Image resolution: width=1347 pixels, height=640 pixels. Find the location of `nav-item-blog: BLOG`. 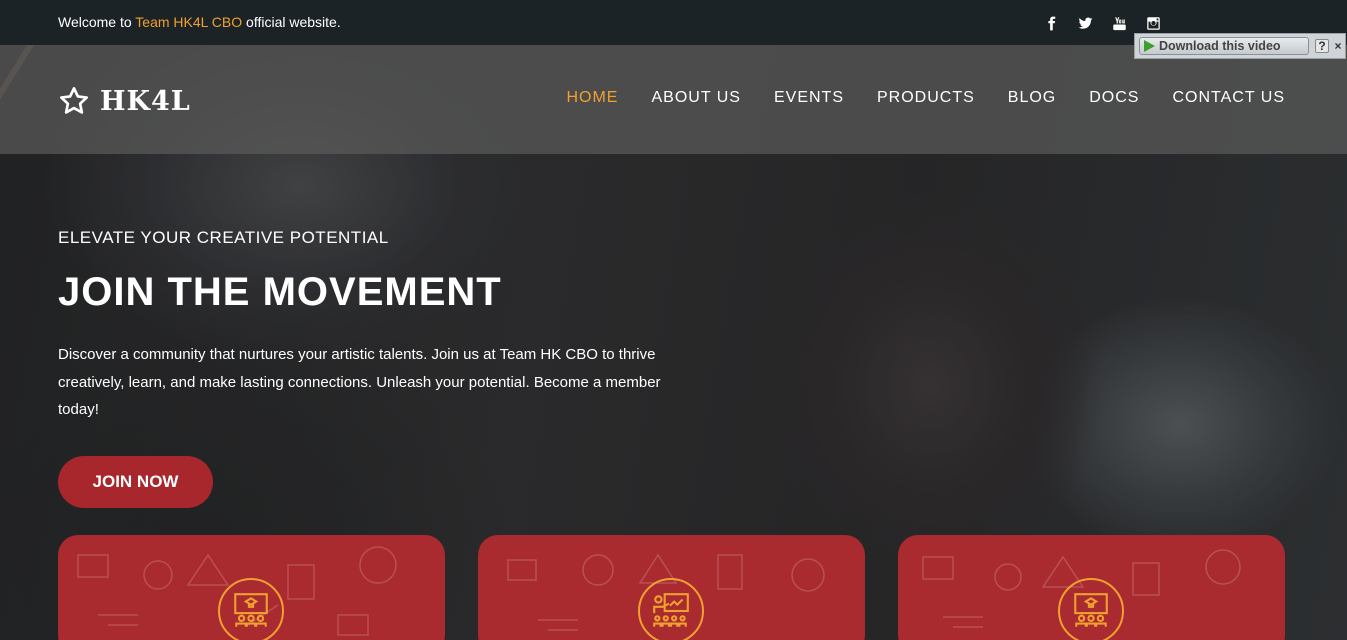

nav-item-blog: BLOG is located at coordinates (1032, 98).